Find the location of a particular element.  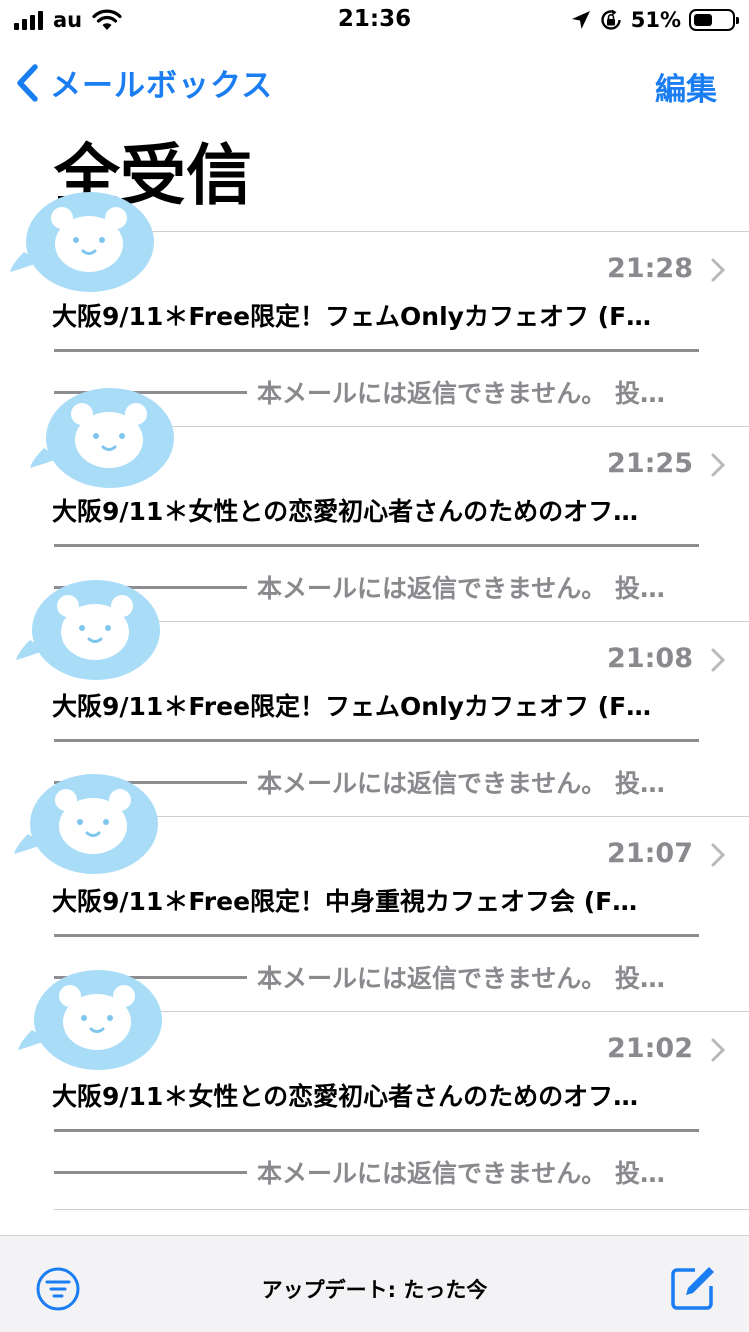

status-bar: au 21:36 51% is located at coordinates (374, 22).